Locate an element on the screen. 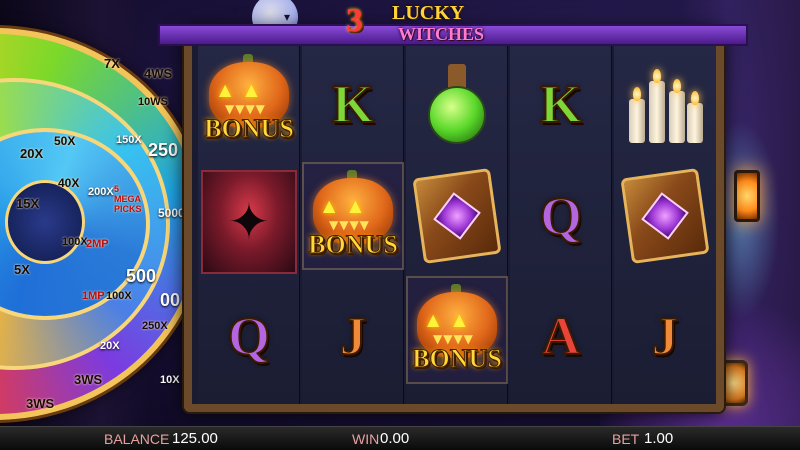 The height and width of the screenshot is (450, 800). logo-line2: WITCHES is located at coordinates (441, 34).